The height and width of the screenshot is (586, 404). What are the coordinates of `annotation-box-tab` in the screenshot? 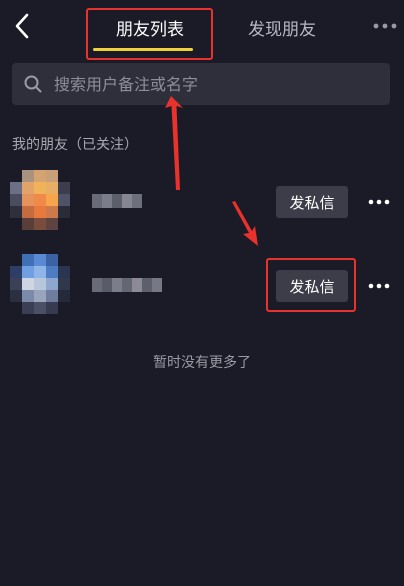 It's located at (149, 34).